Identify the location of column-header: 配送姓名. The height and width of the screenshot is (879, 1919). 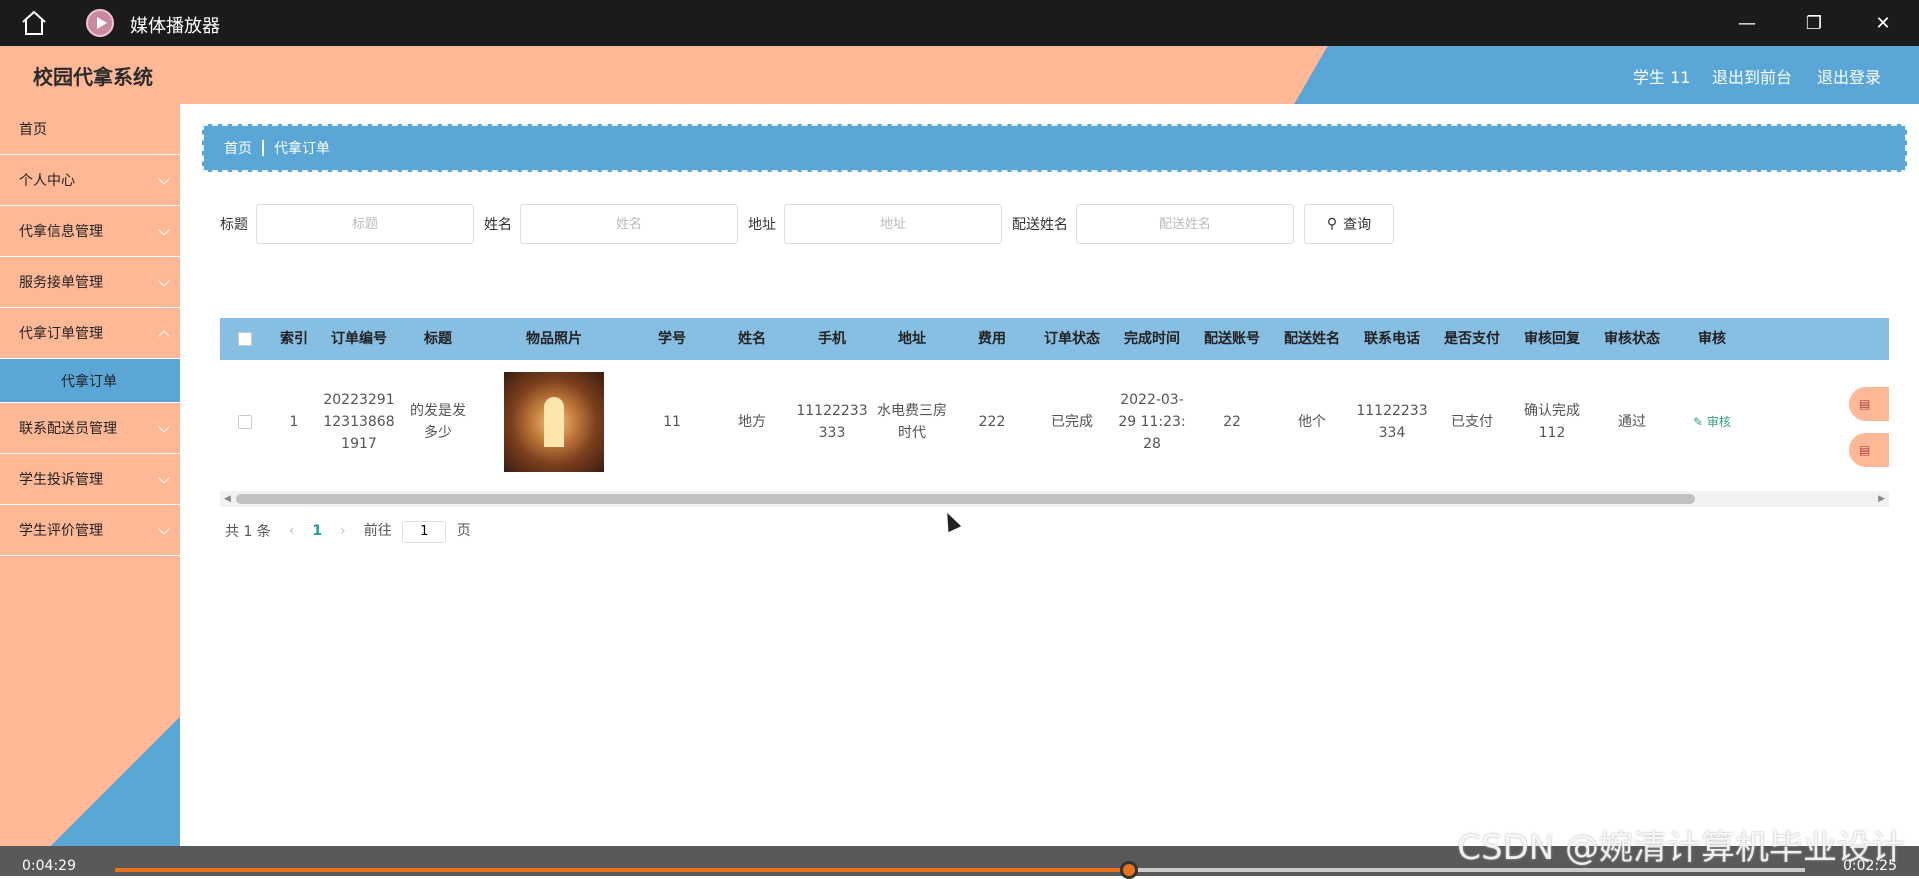
(1312, 339).